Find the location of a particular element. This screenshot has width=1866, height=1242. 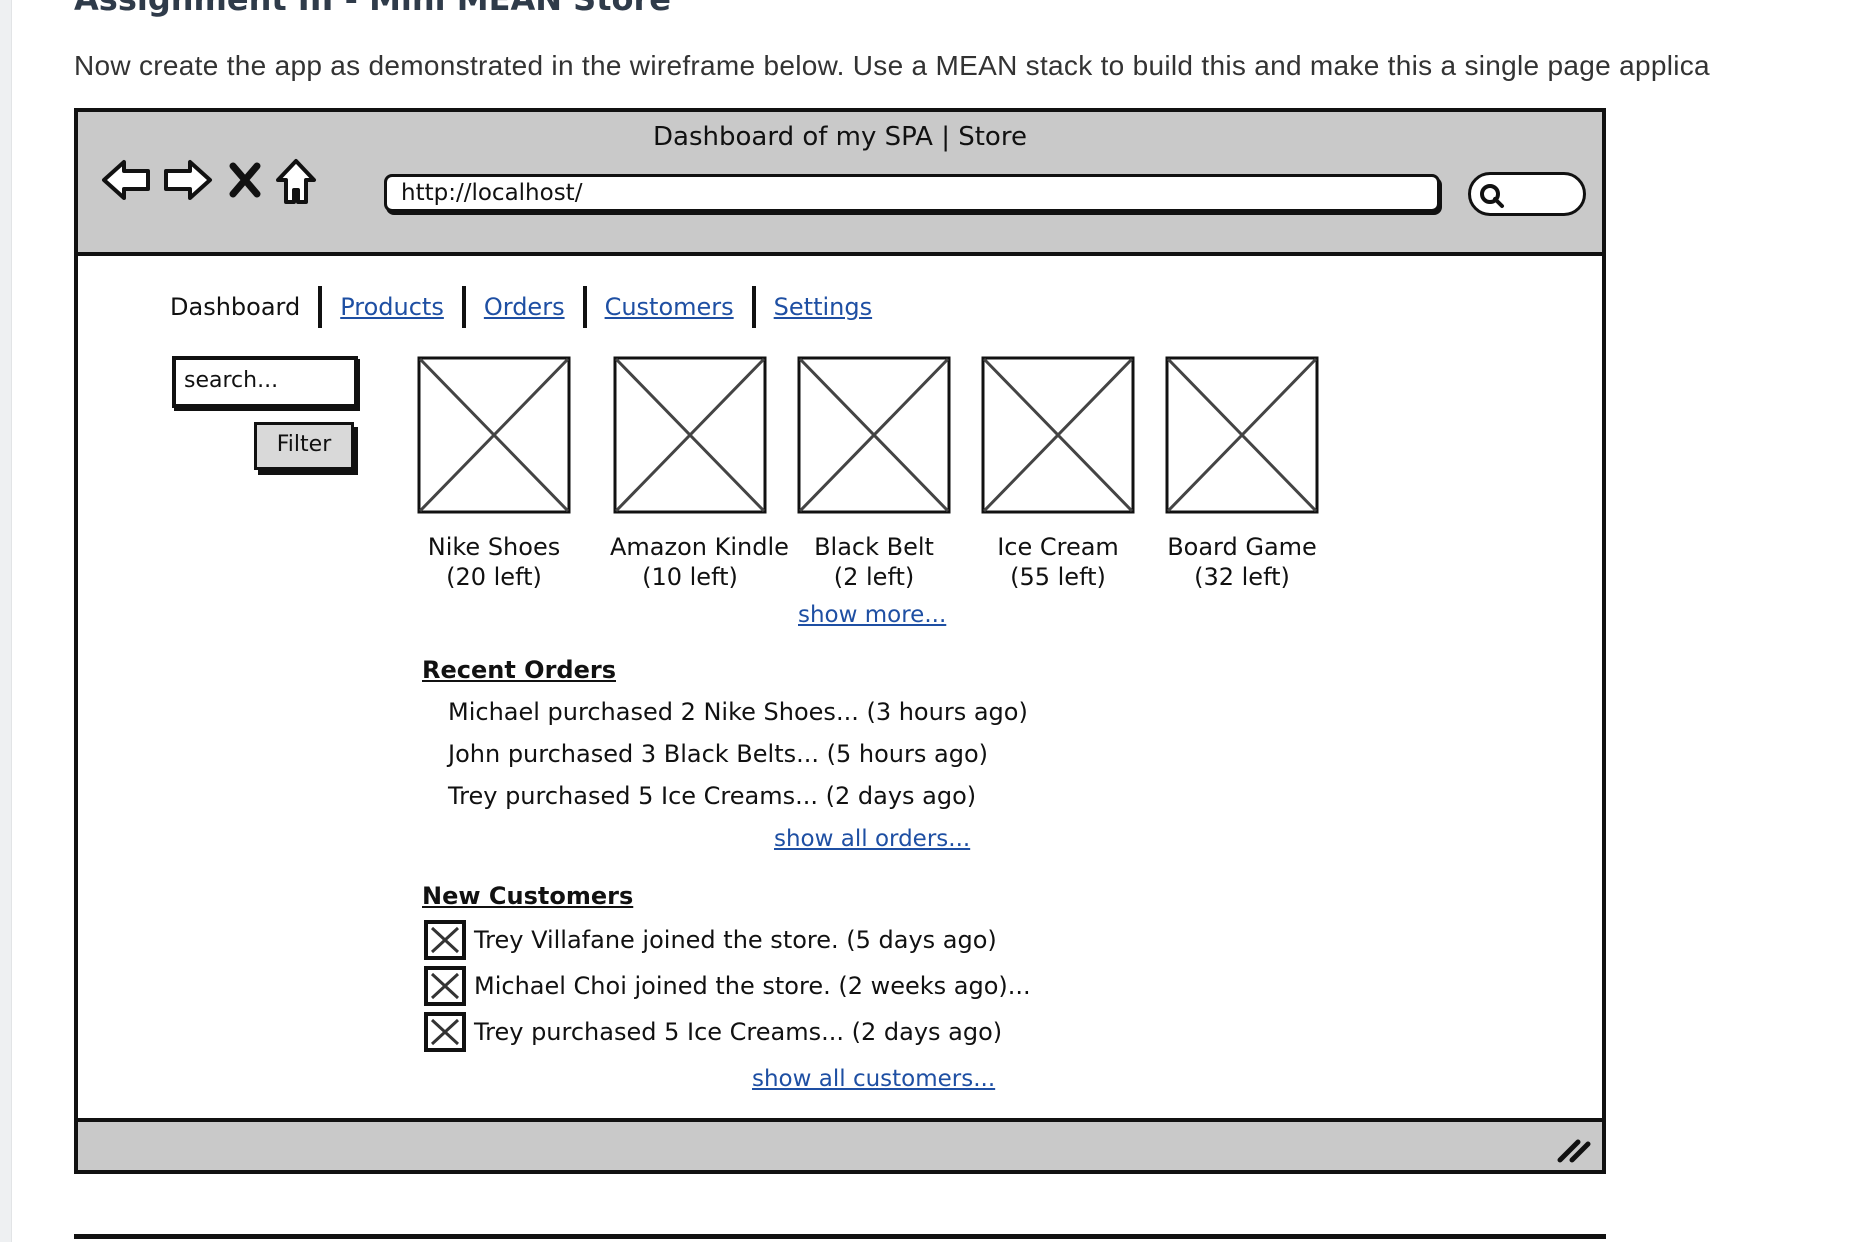

tab-settings-link: Settings is located at coordinates (823, 307).